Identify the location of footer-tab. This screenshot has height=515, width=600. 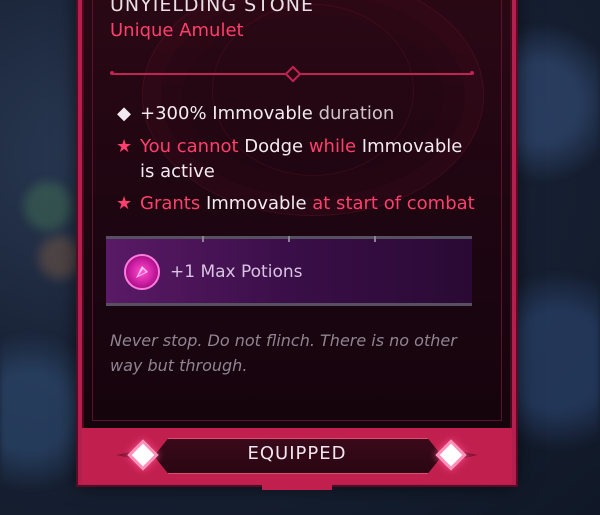
(297, 487).